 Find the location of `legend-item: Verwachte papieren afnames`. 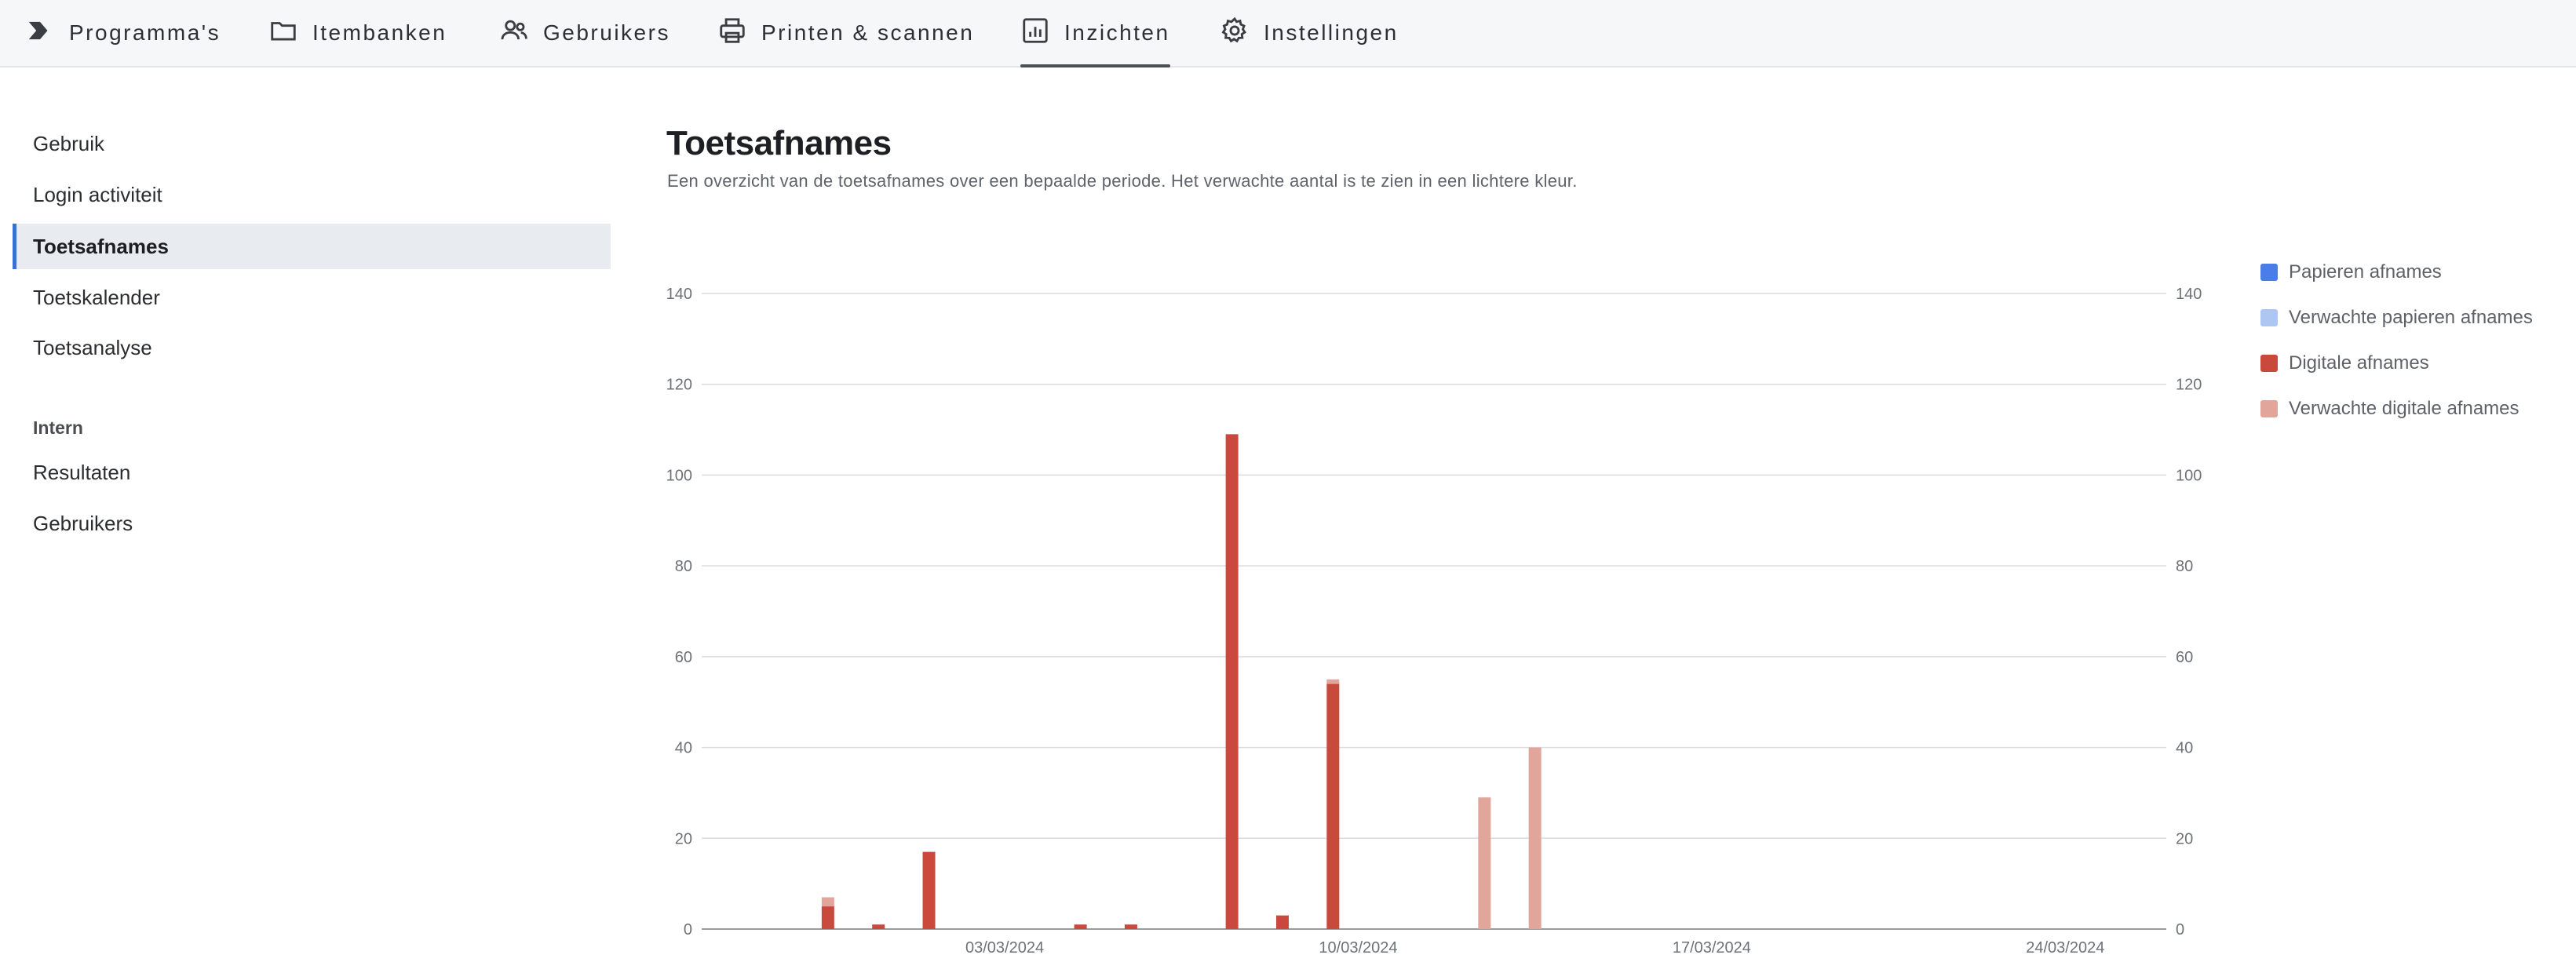

legend-item: Verwachte papieren afnames is located at coordinates (2396, 318).